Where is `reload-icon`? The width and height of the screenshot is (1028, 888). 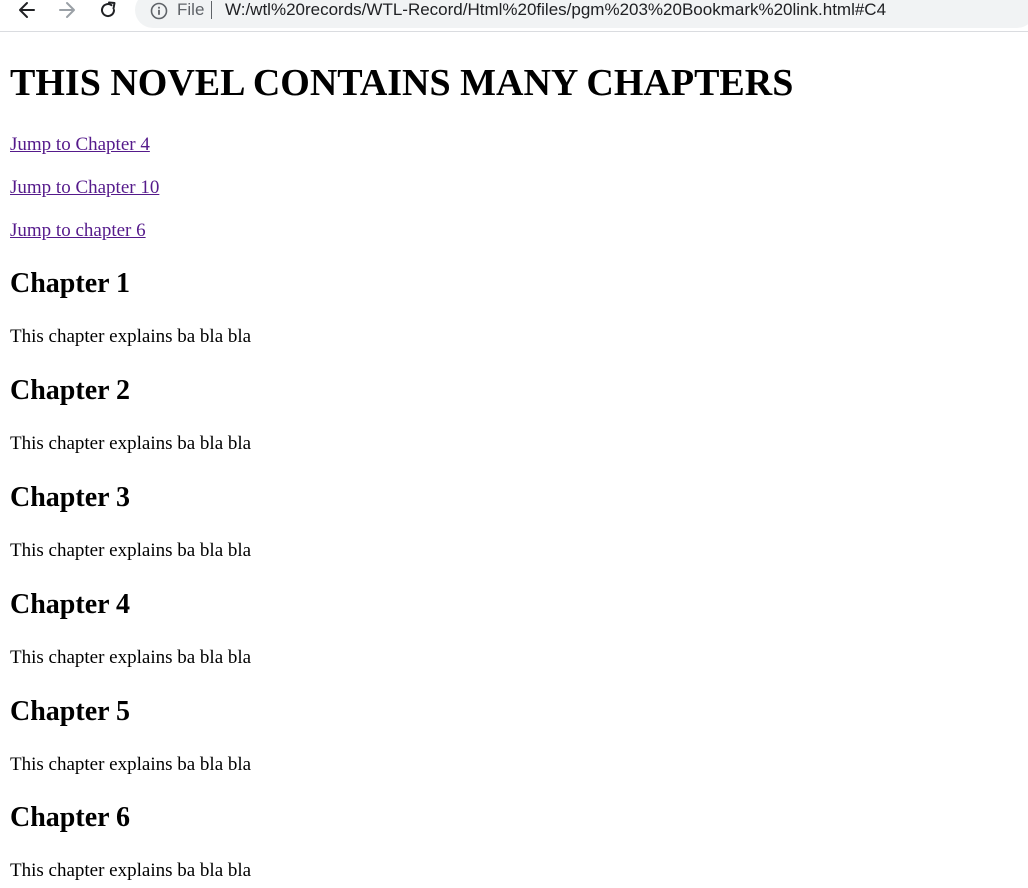
reload-icon is located at coordinates (108, 9).